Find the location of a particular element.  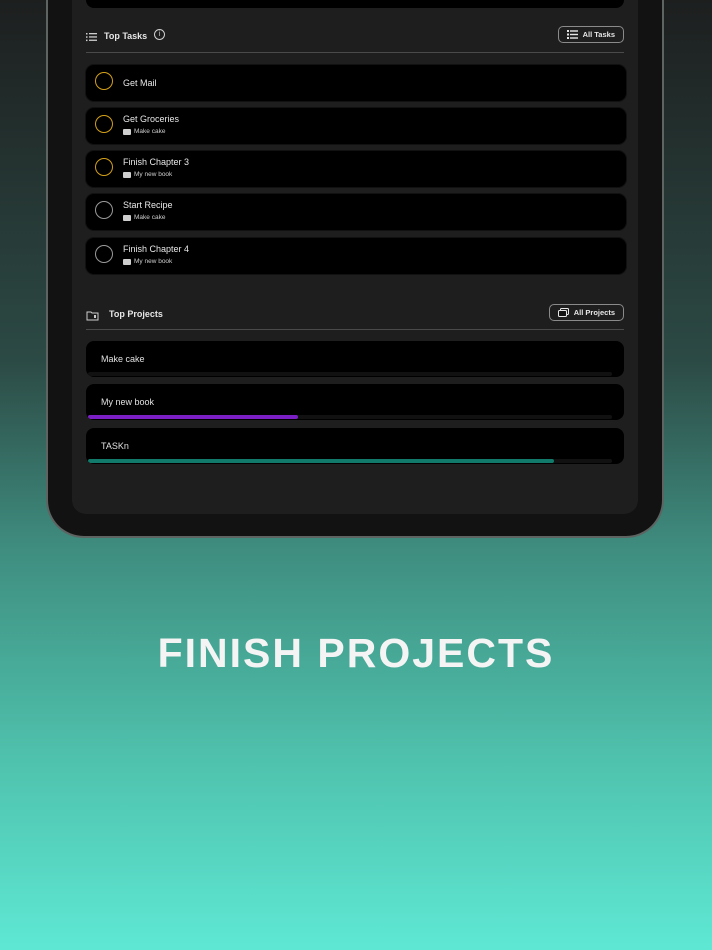

project-name: Make cake is located at coordinates (123, 359).